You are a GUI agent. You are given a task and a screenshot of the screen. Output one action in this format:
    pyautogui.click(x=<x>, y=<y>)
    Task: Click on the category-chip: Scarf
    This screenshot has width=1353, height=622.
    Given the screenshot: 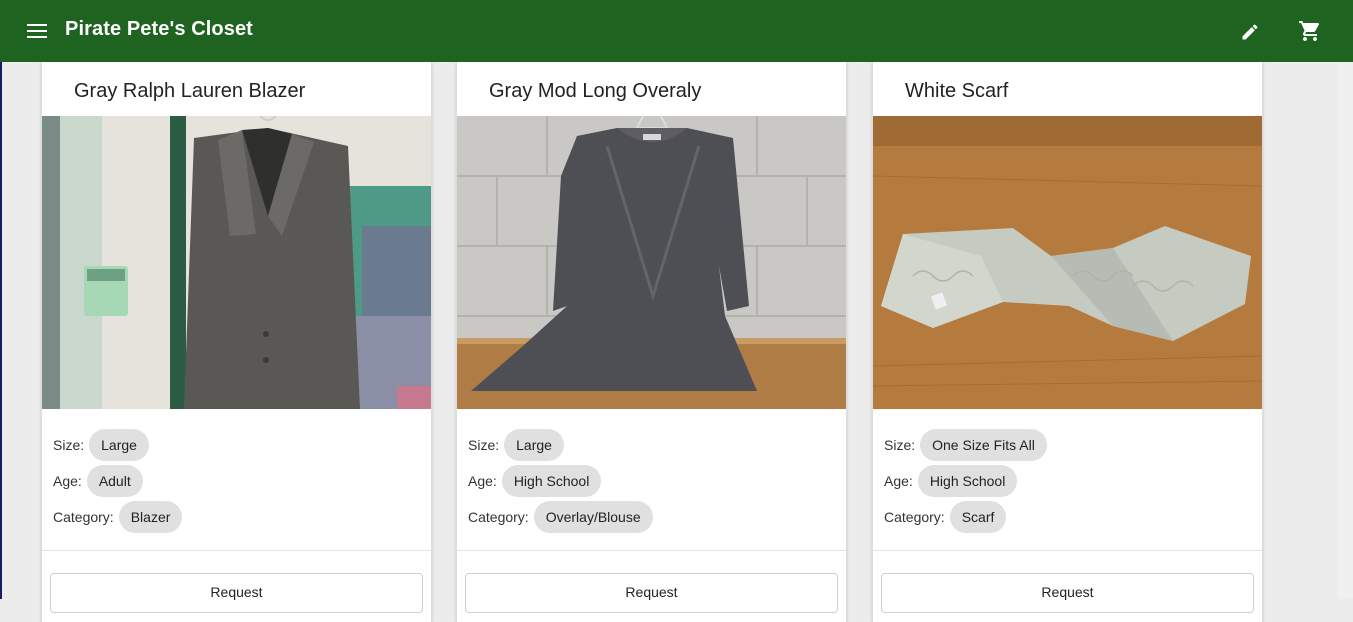 What is the action you would take?
    pyautogui.click(x=978, y=517)
    